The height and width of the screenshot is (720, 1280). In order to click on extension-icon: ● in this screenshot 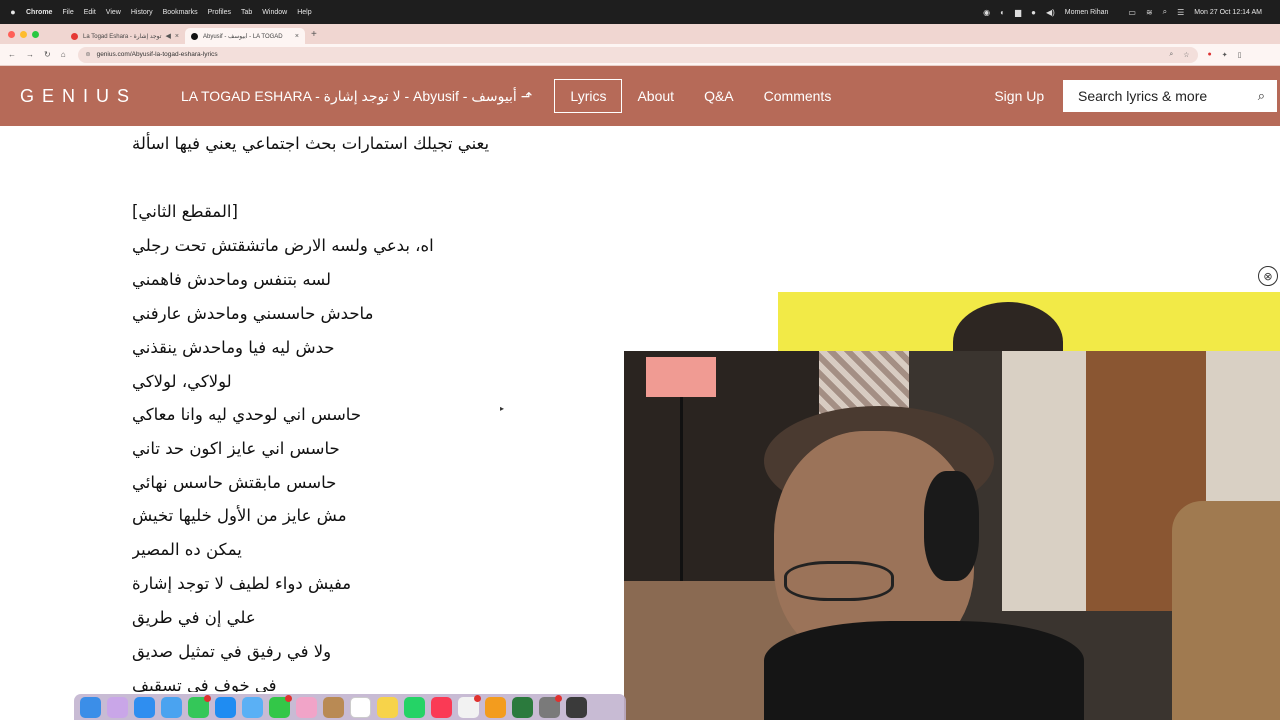, I will do `click(1210, 55)`.